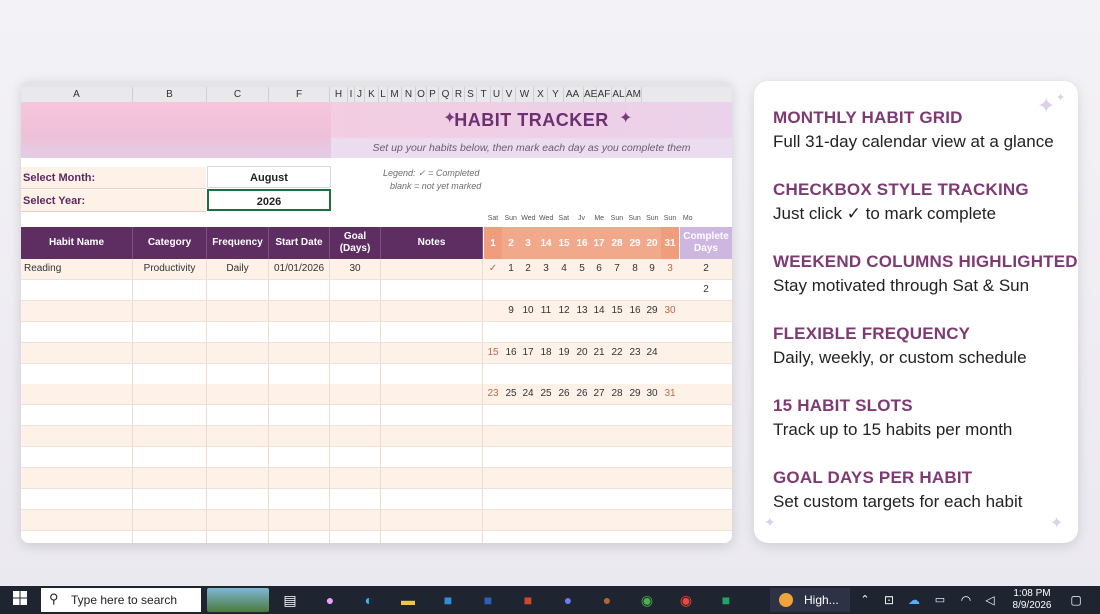 This screenshot has width=1100, height=614. Describe the element at coordinates (77, 269) in the screenshot. I see `habit-name-cell: Reading` at that location.